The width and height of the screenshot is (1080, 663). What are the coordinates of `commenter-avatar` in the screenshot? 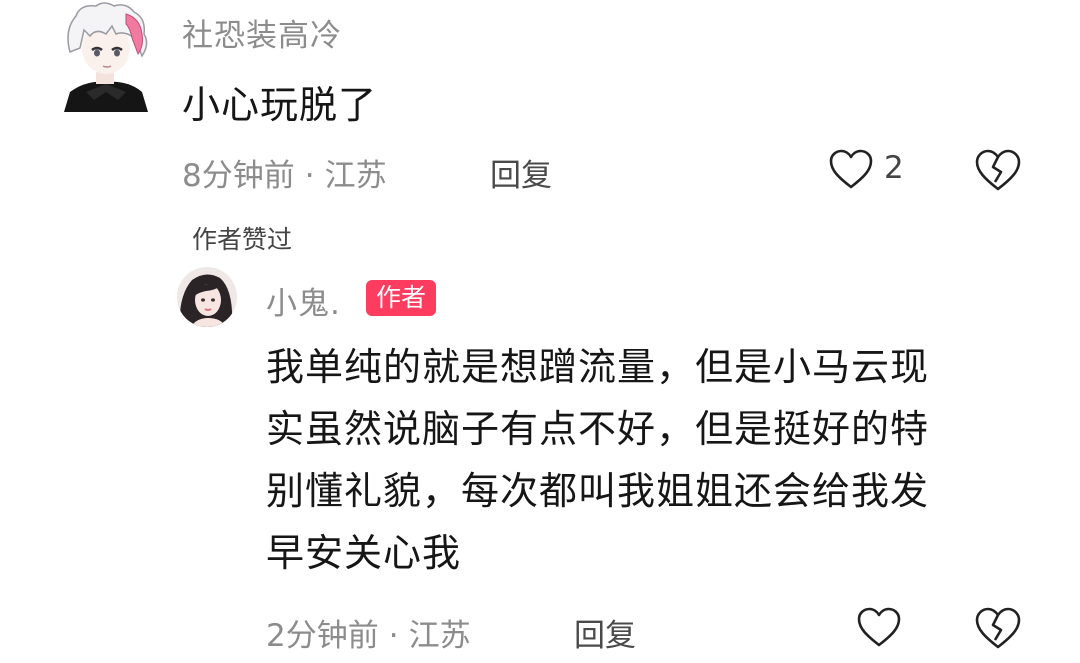 It's located at (106, 56).